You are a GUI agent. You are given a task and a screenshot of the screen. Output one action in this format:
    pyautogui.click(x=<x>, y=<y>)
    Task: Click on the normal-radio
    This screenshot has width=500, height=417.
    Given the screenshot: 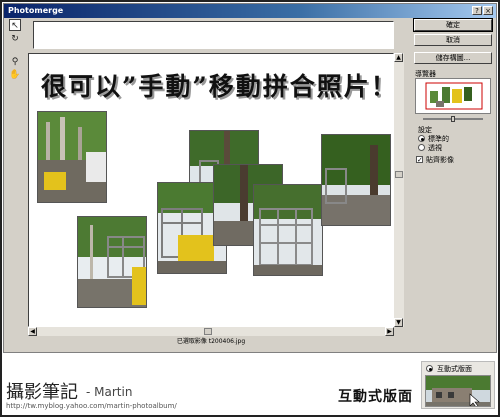 What is the action you would take?
    pyautogui.click(x=421, y=138)
    